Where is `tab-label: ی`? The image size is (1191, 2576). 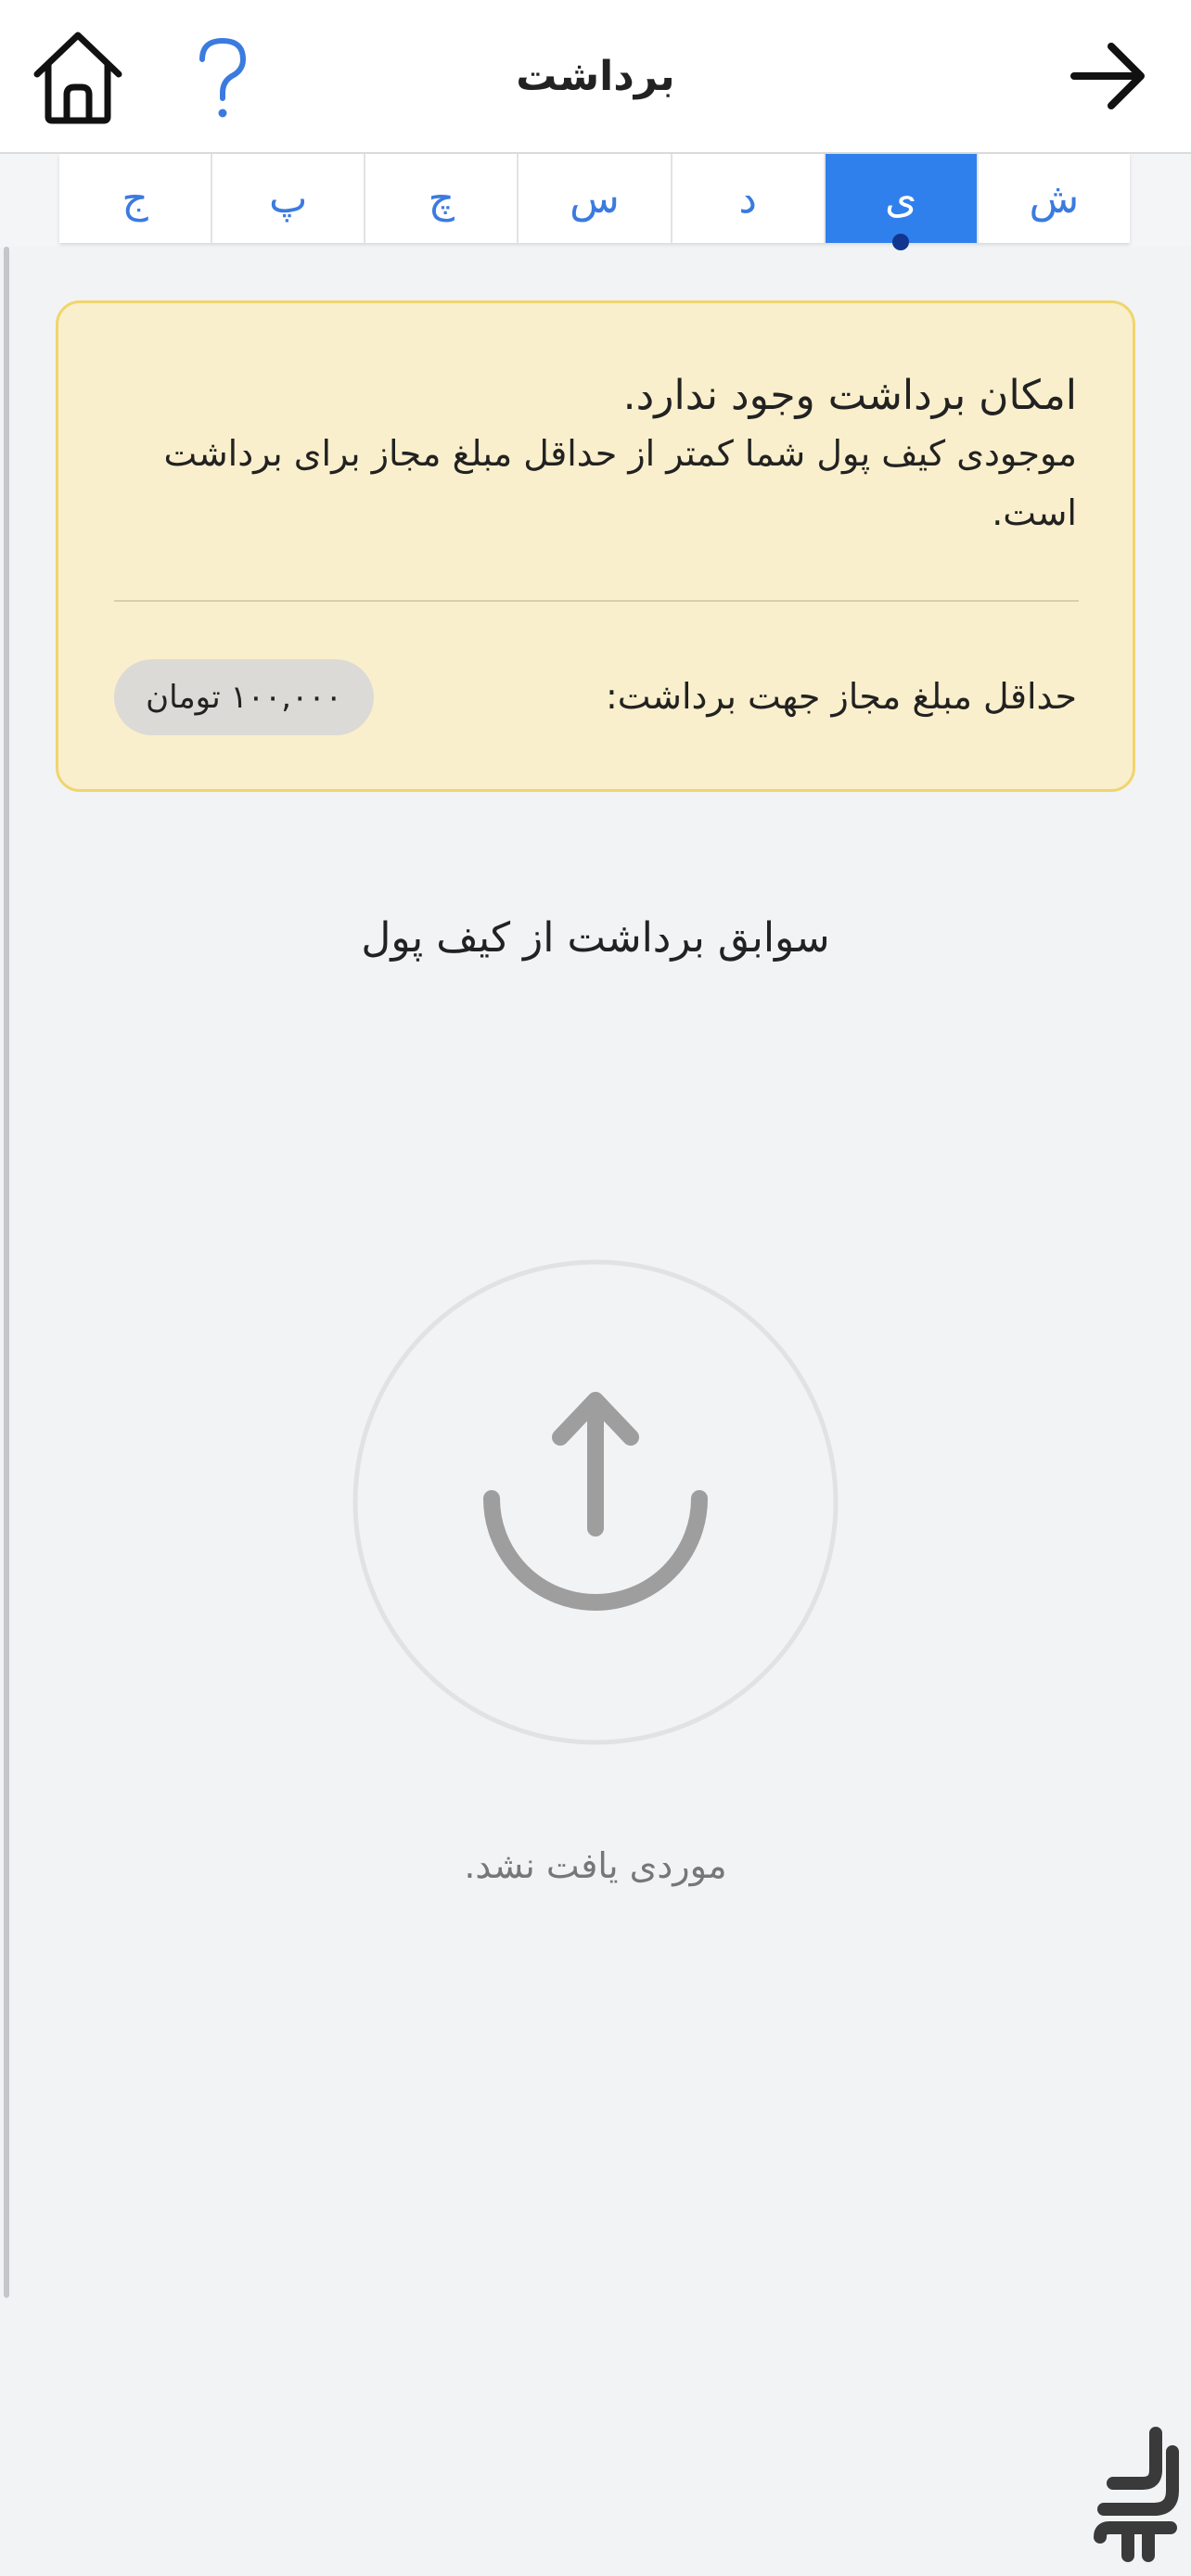
tab-label: ی is located at coordinates (901, 198).